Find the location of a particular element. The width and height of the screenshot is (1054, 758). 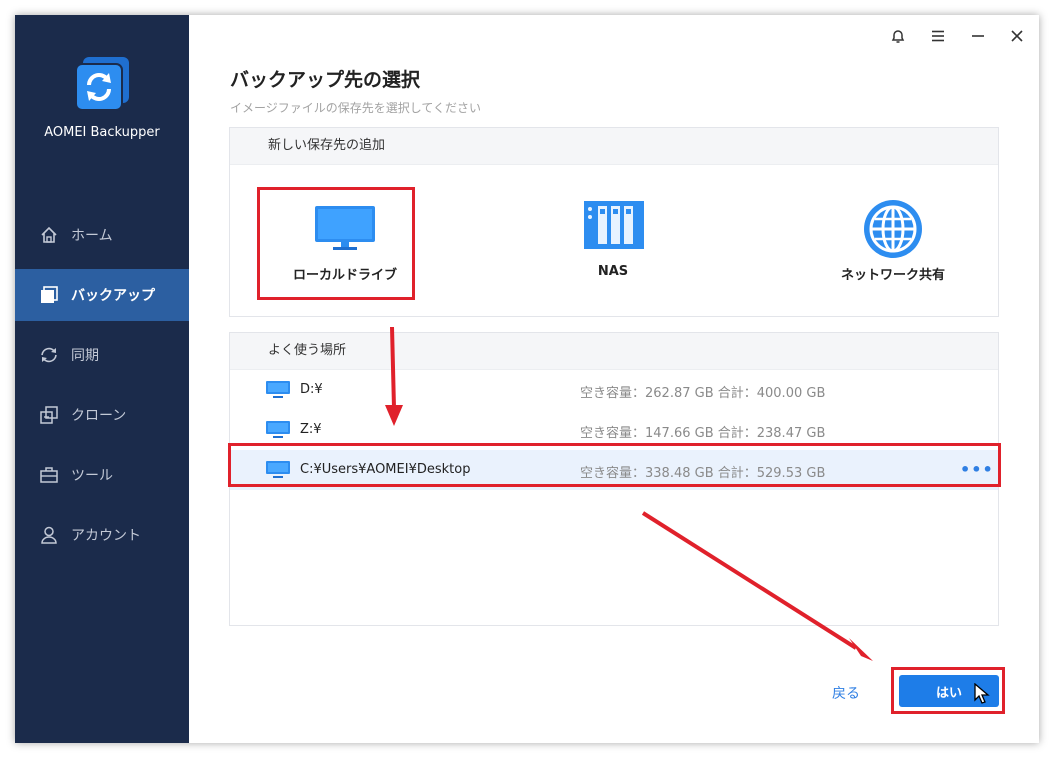

nas-option: NAS is located at coordinates (613, 244).